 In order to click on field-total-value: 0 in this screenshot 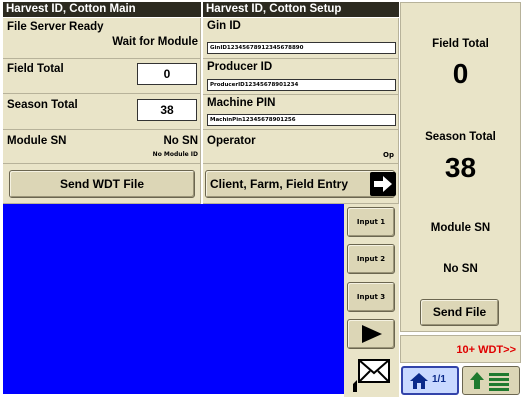, I will do `click(167, 74)`.